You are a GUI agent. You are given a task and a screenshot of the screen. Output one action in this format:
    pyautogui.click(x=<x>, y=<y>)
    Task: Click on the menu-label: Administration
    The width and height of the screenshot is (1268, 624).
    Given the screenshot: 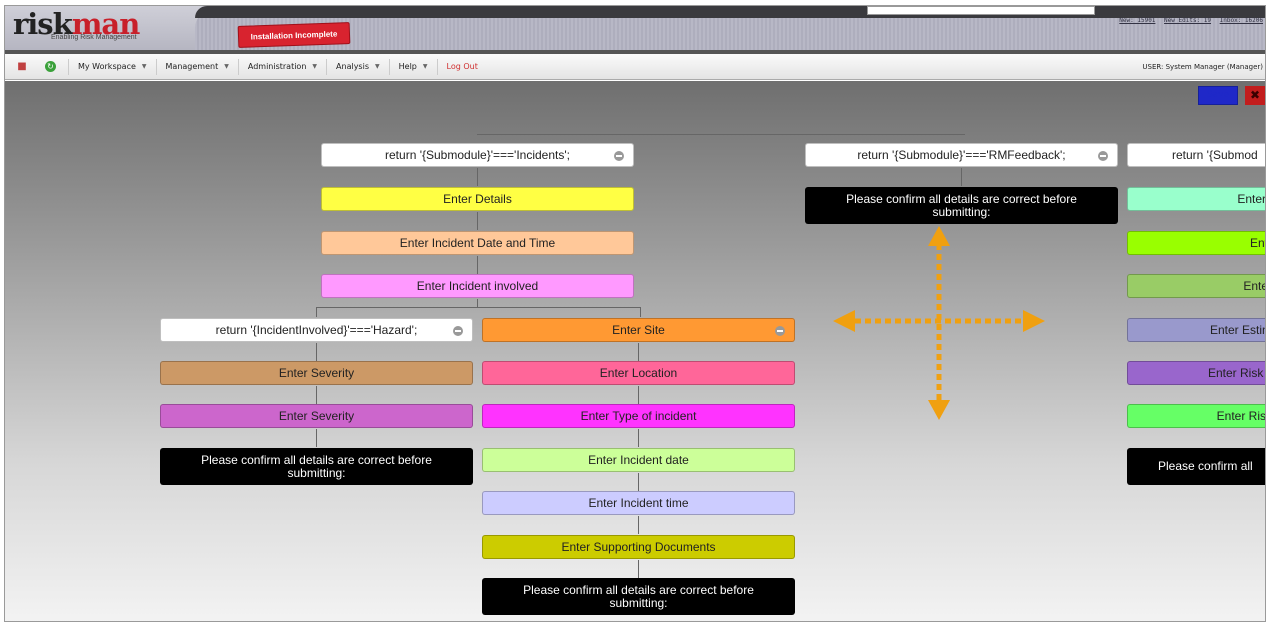 What is the action you would take?
    pyautogui.click(x=277, y=66)
    